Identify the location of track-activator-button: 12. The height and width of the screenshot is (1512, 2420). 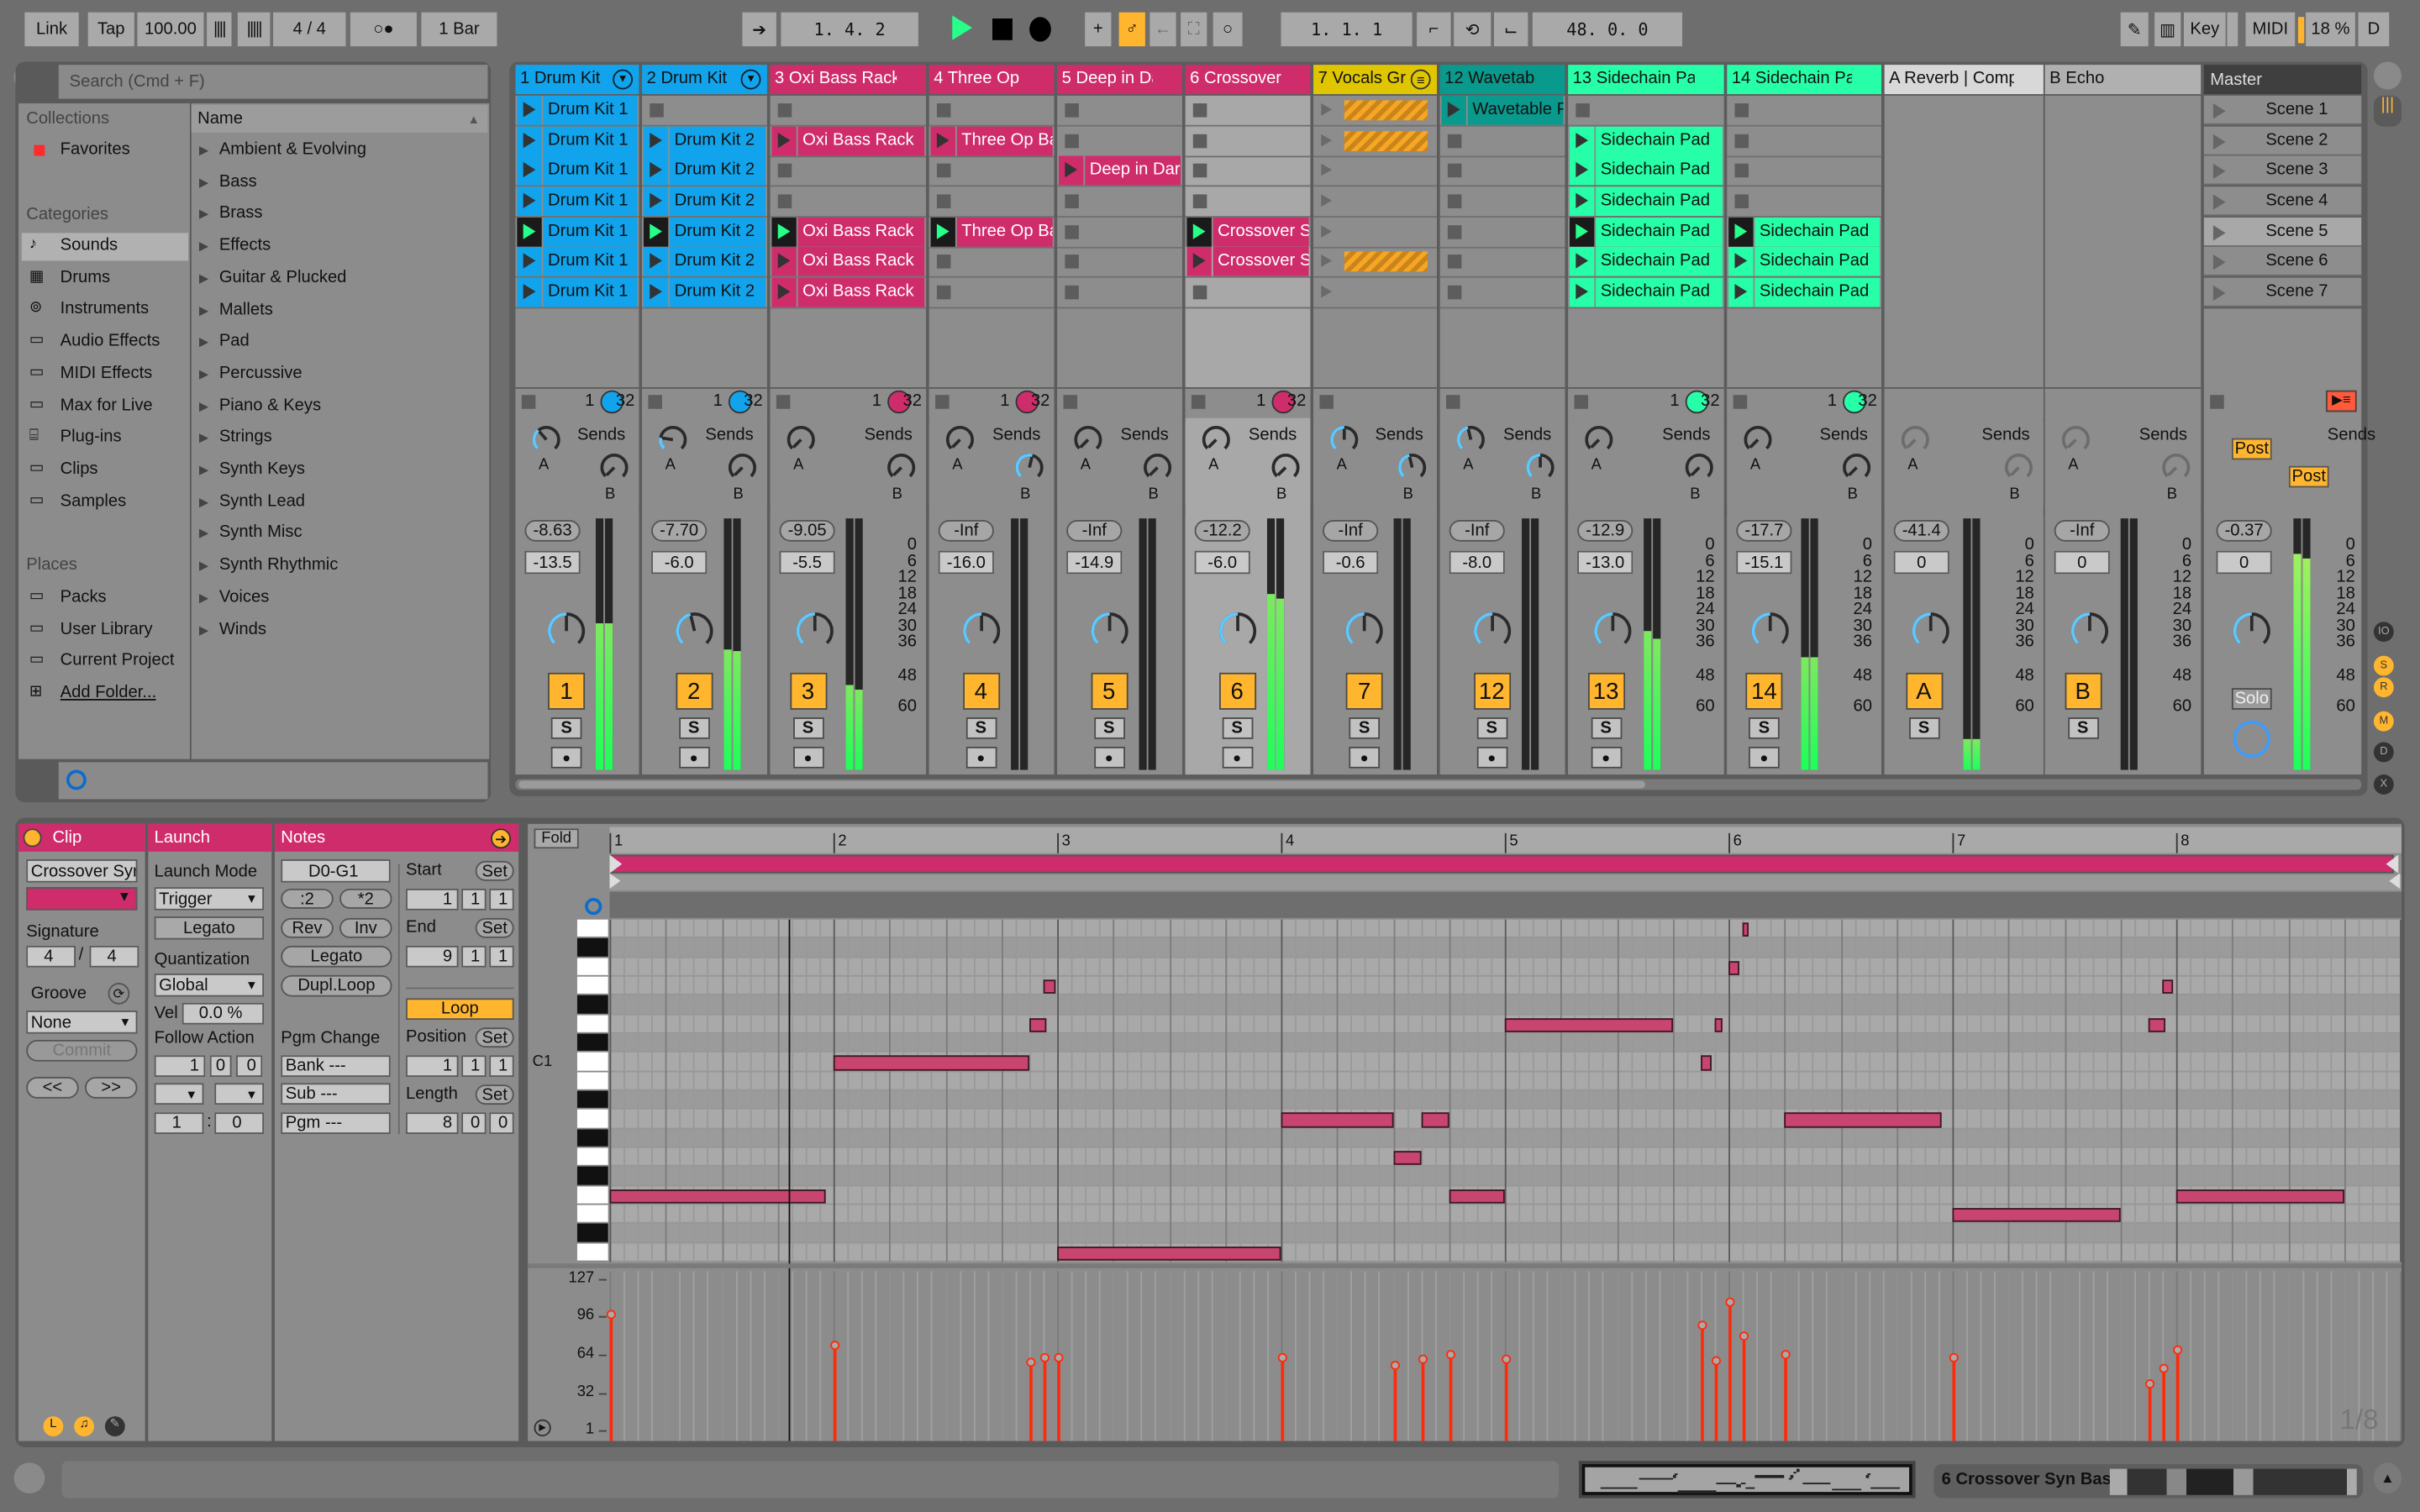
(1492, 691).